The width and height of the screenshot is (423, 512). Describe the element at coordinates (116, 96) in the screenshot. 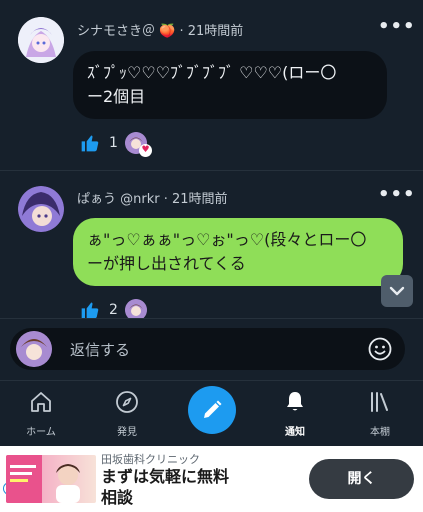

I see `comment-text-line2: ー2個目` at that location.